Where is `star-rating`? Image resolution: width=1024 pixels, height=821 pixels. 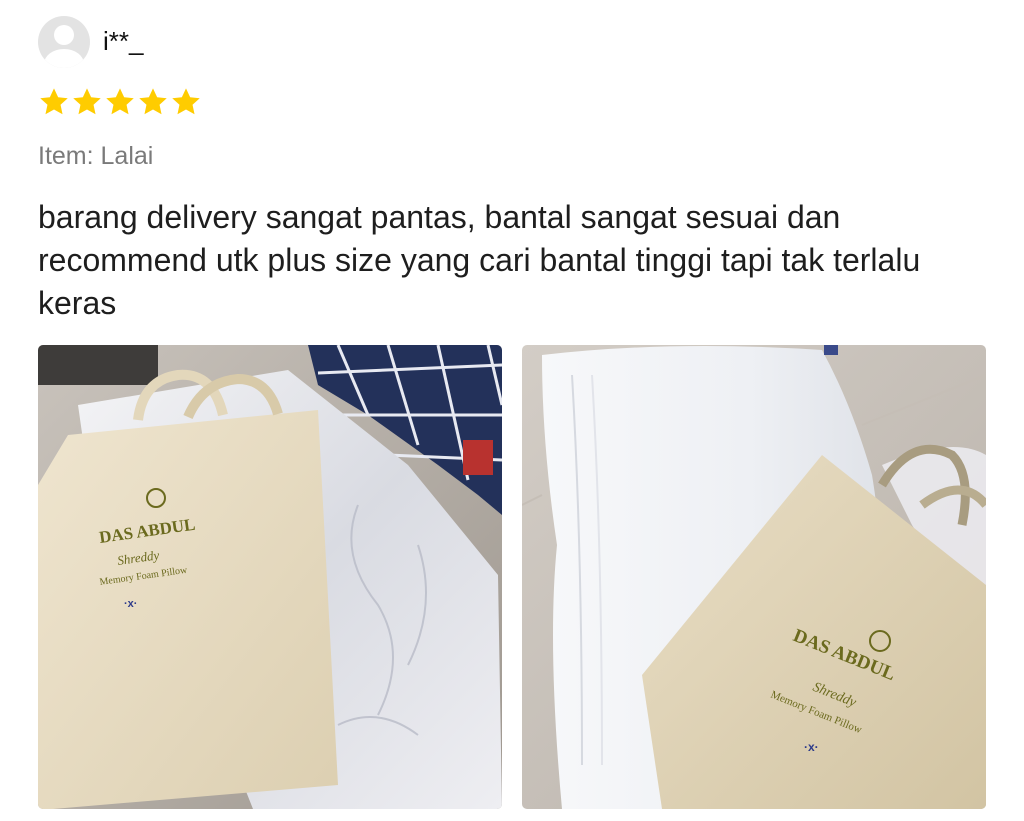 star-rating is located at coordinates (120, 102).